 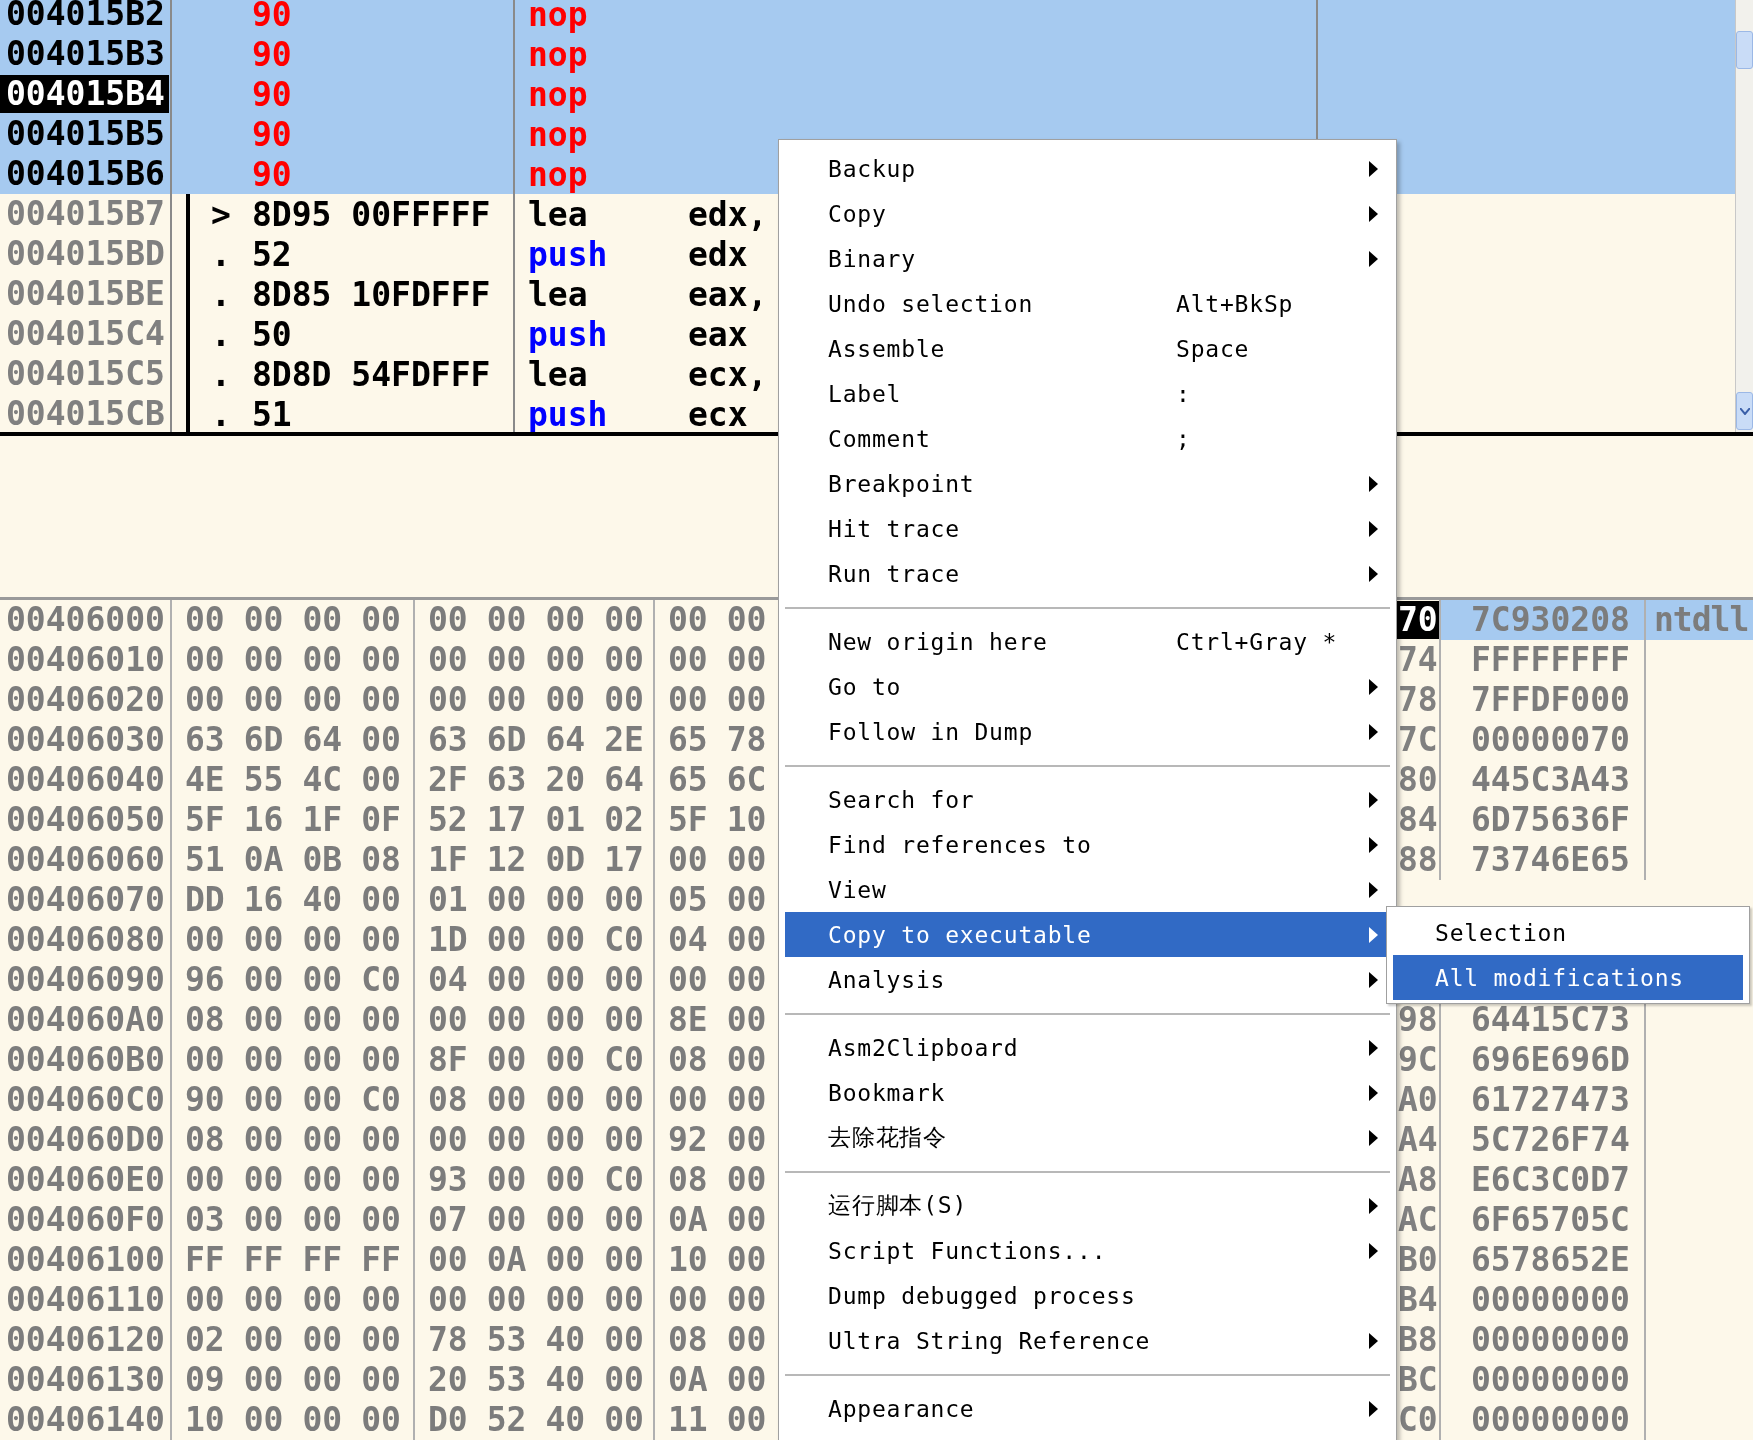 I want to click on operand-cell: eax,, so click(x=728, y=294).